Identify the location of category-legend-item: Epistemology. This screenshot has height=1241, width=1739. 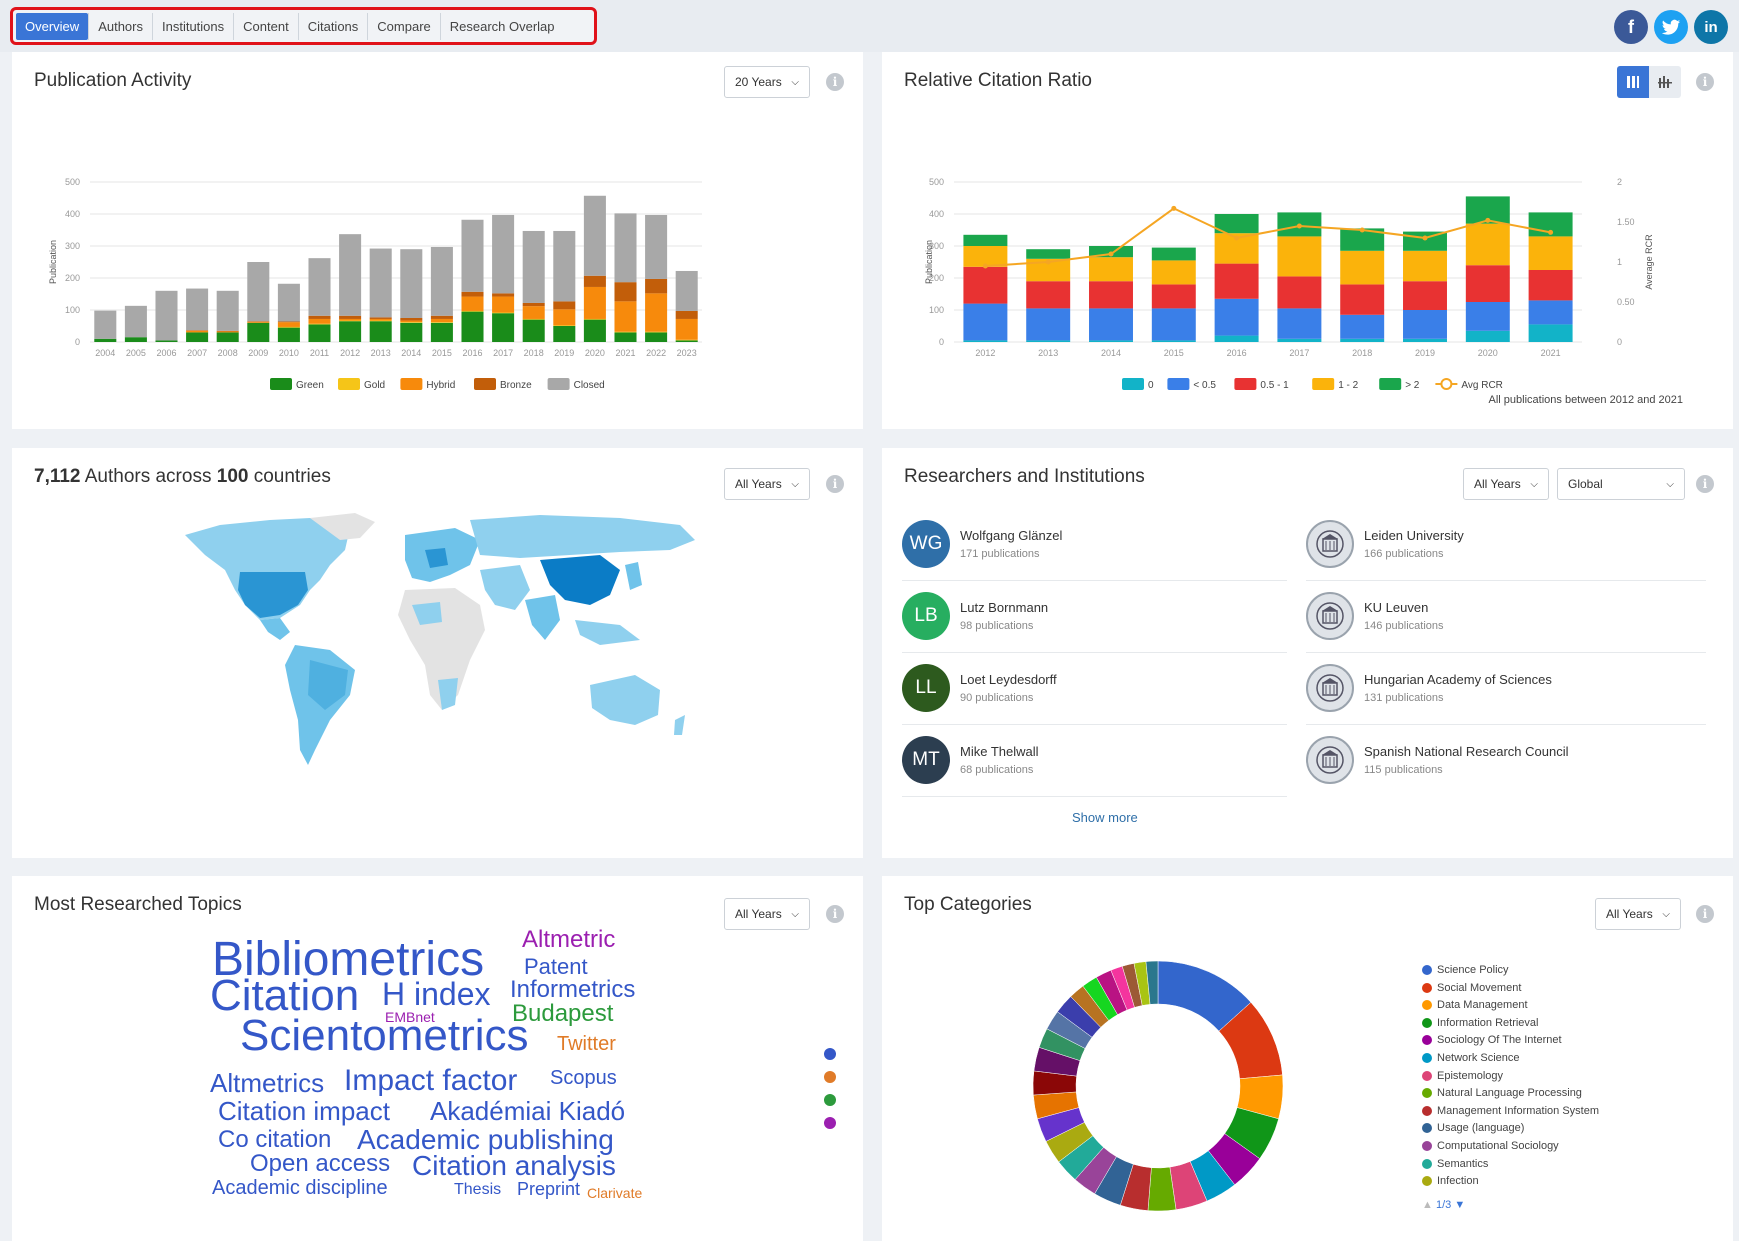
(1462, 1076).